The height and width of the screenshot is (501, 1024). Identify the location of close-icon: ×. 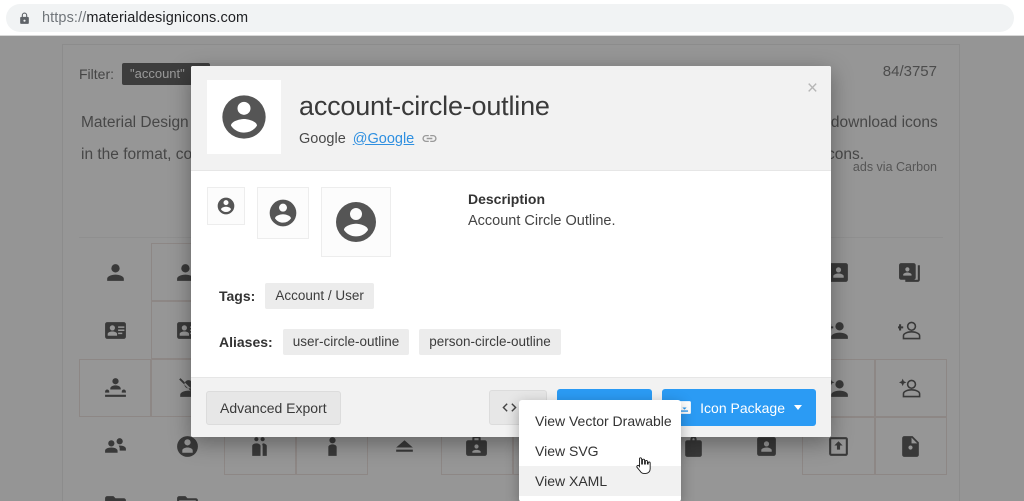
(812, 88).